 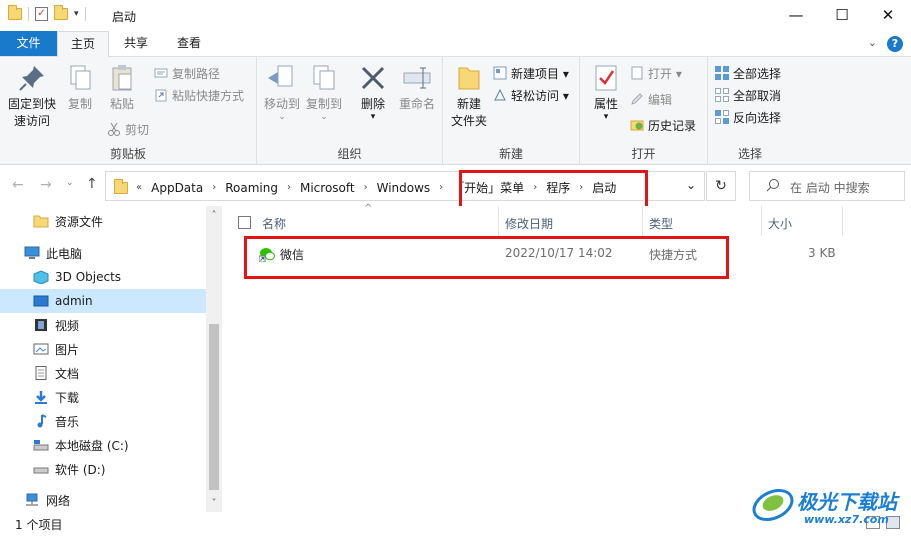 What do you see at coordinates (103, 349) in the screenshot?
I see `nav-item-pictures: 图片` at bounding box center [103, 349].